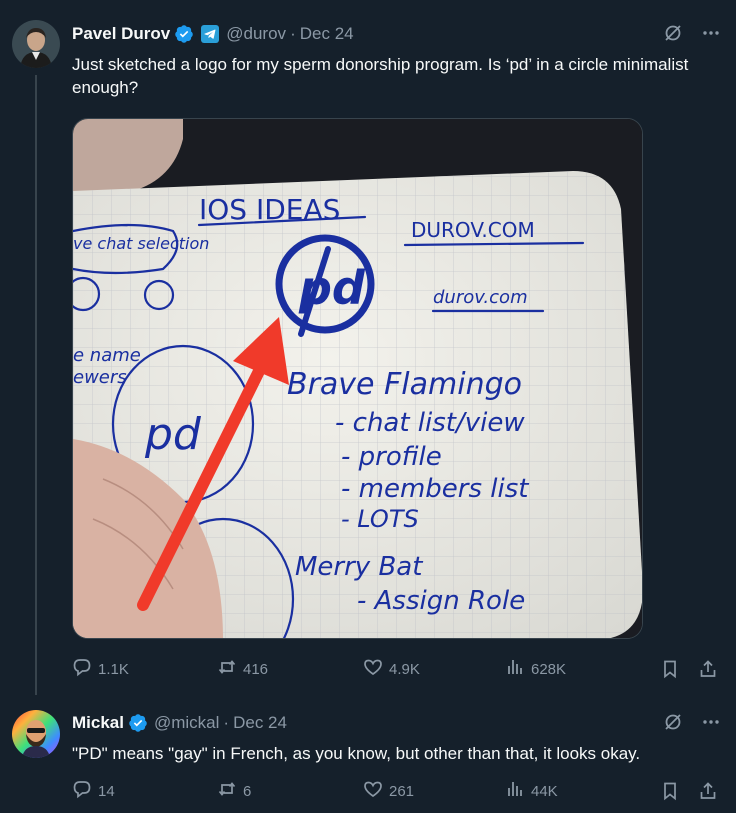  I want to click on views-count: 44K, so click(544, 791).